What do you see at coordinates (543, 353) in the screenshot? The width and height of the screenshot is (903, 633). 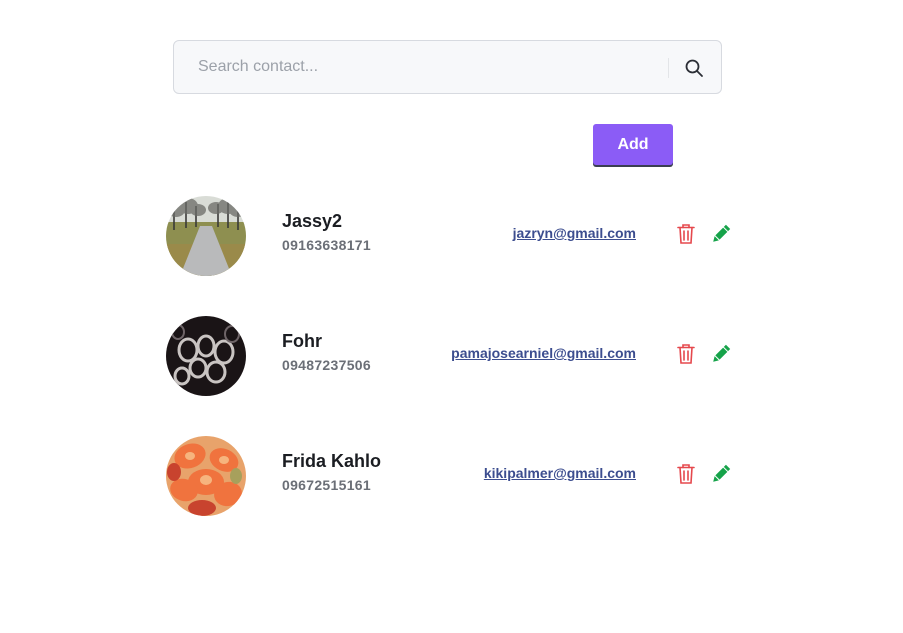 I see `contact-email-link: pamajosearniel@gmail.com` at bounding box center [543, 353].